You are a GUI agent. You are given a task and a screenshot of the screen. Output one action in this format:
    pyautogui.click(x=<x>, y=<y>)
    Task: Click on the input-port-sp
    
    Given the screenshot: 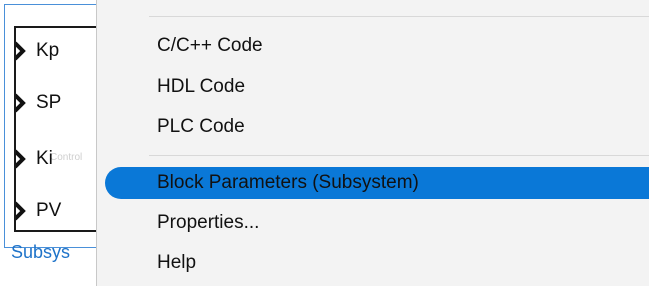 What is the action you would take?
    pyautogui.click(x=27, y=103)
    